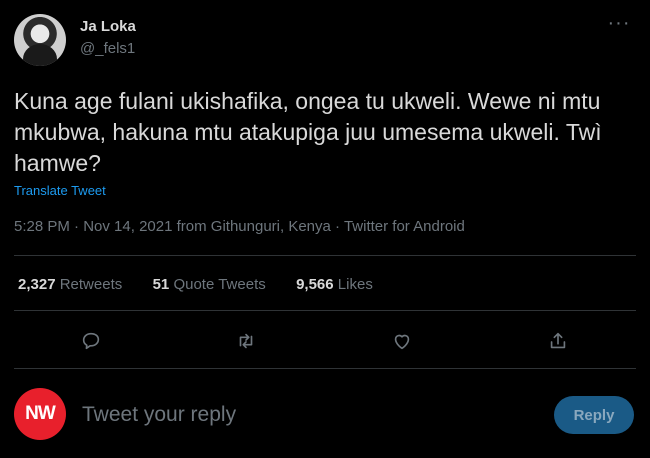 The image size is (650, 458). I want to click on reply-input: Tweet your reply, so click(159, 415).